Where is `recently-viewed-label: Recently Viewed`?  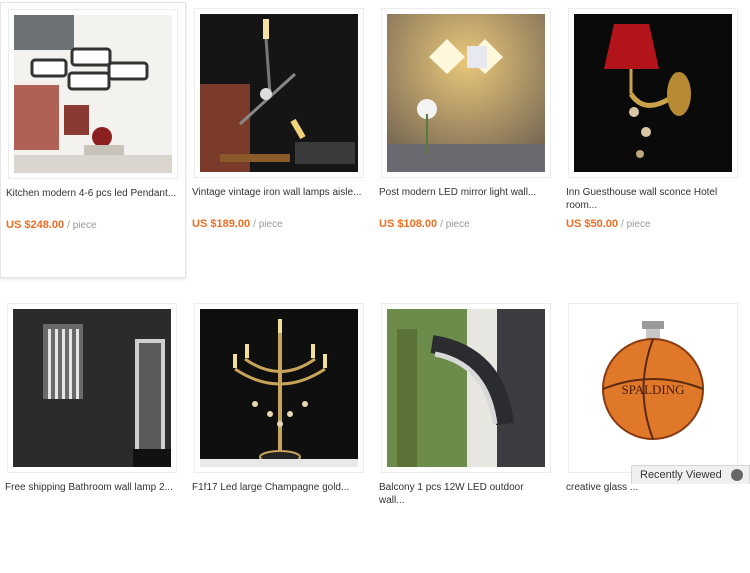 recently-viewed-label: Recently Viewed is located at coordinates (681, 475).